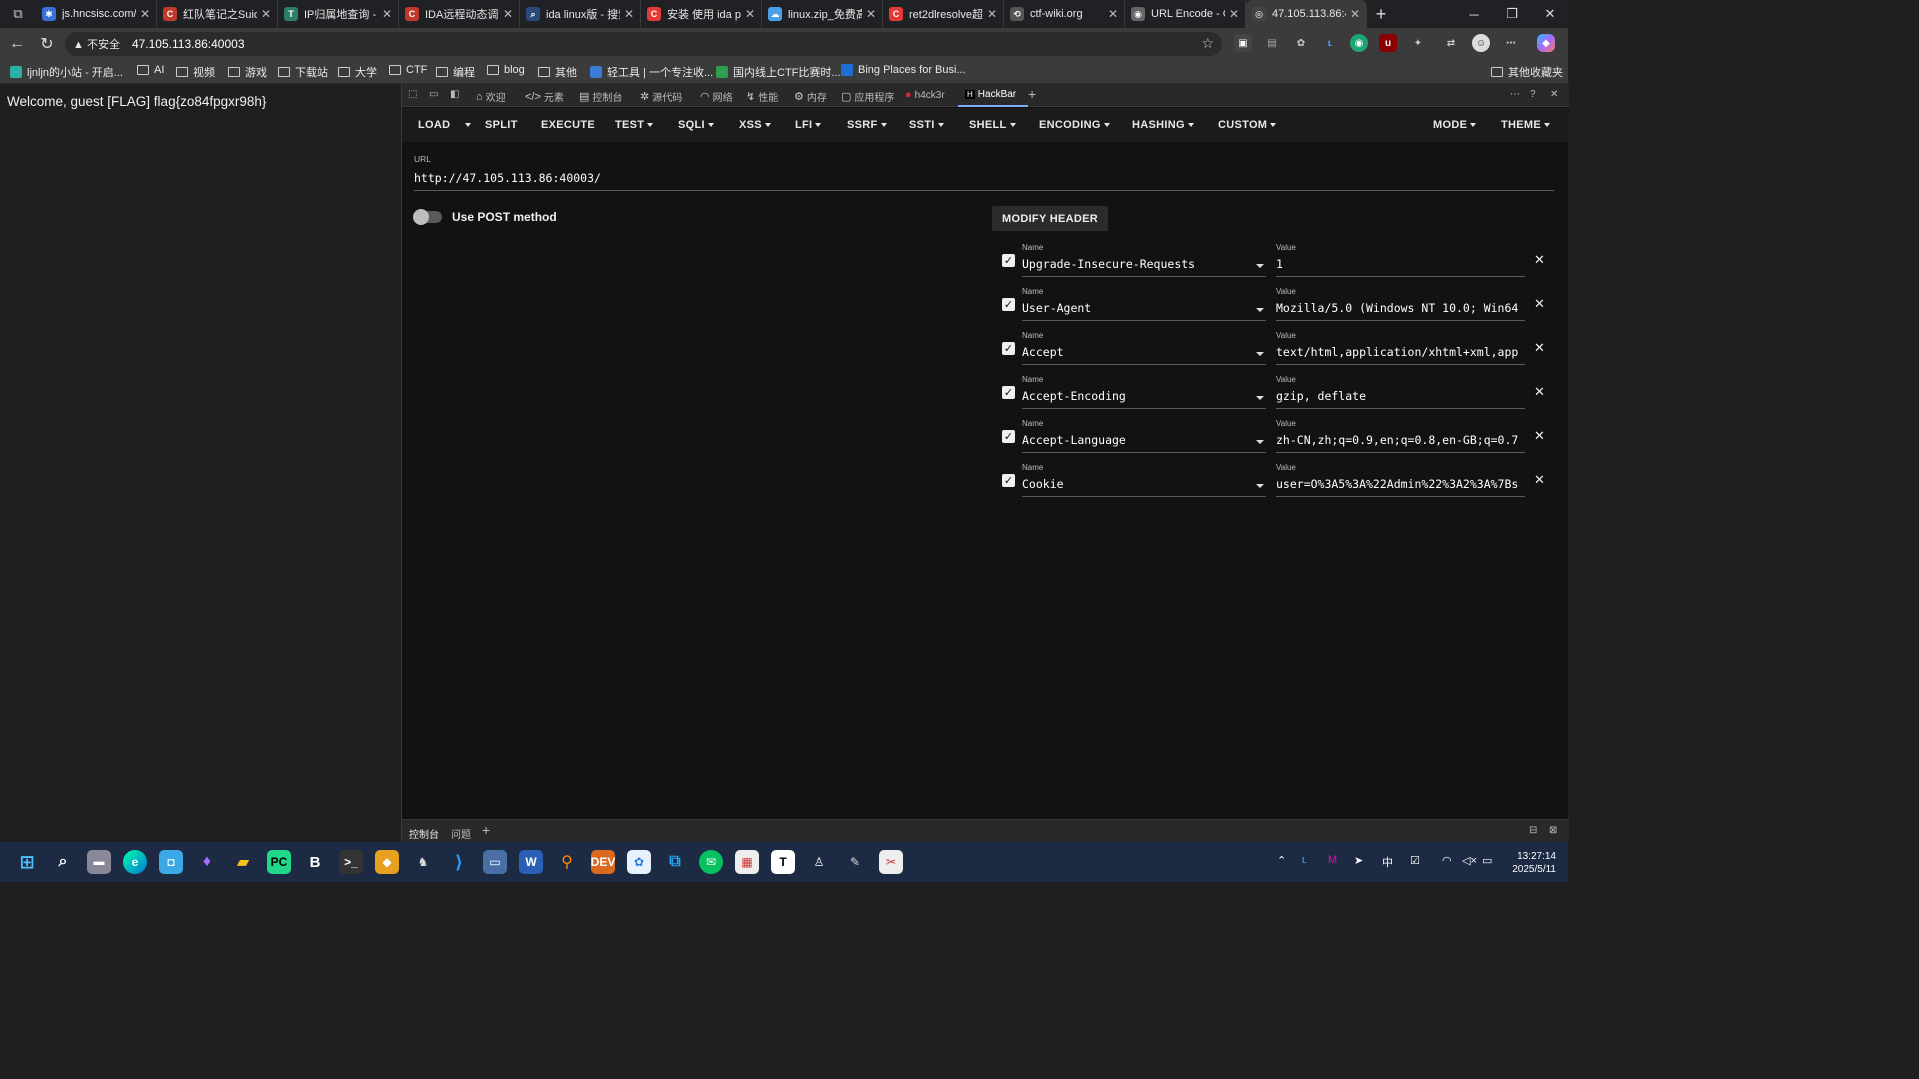 The height and width of the screenshot is (1079, 1919). What do you see at coordinates (18, 14) in the screenshot?
I see `workspaces-icon: ⧉` at bounding box center [18, 14].